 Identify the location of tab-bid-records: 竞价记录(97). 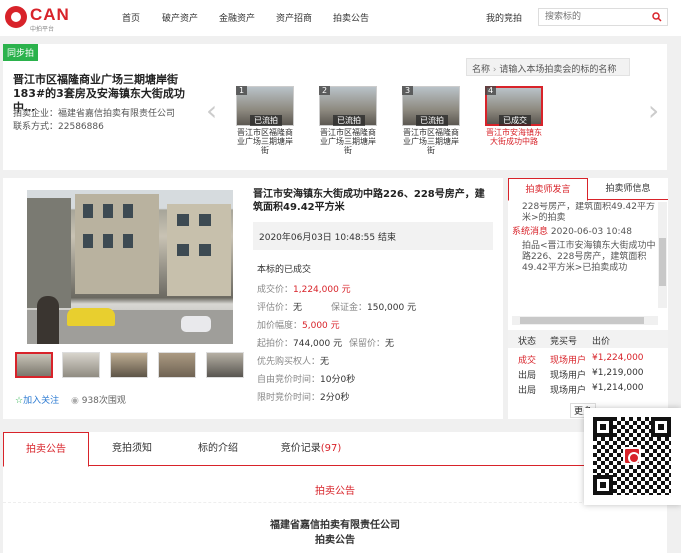
(311, 449).